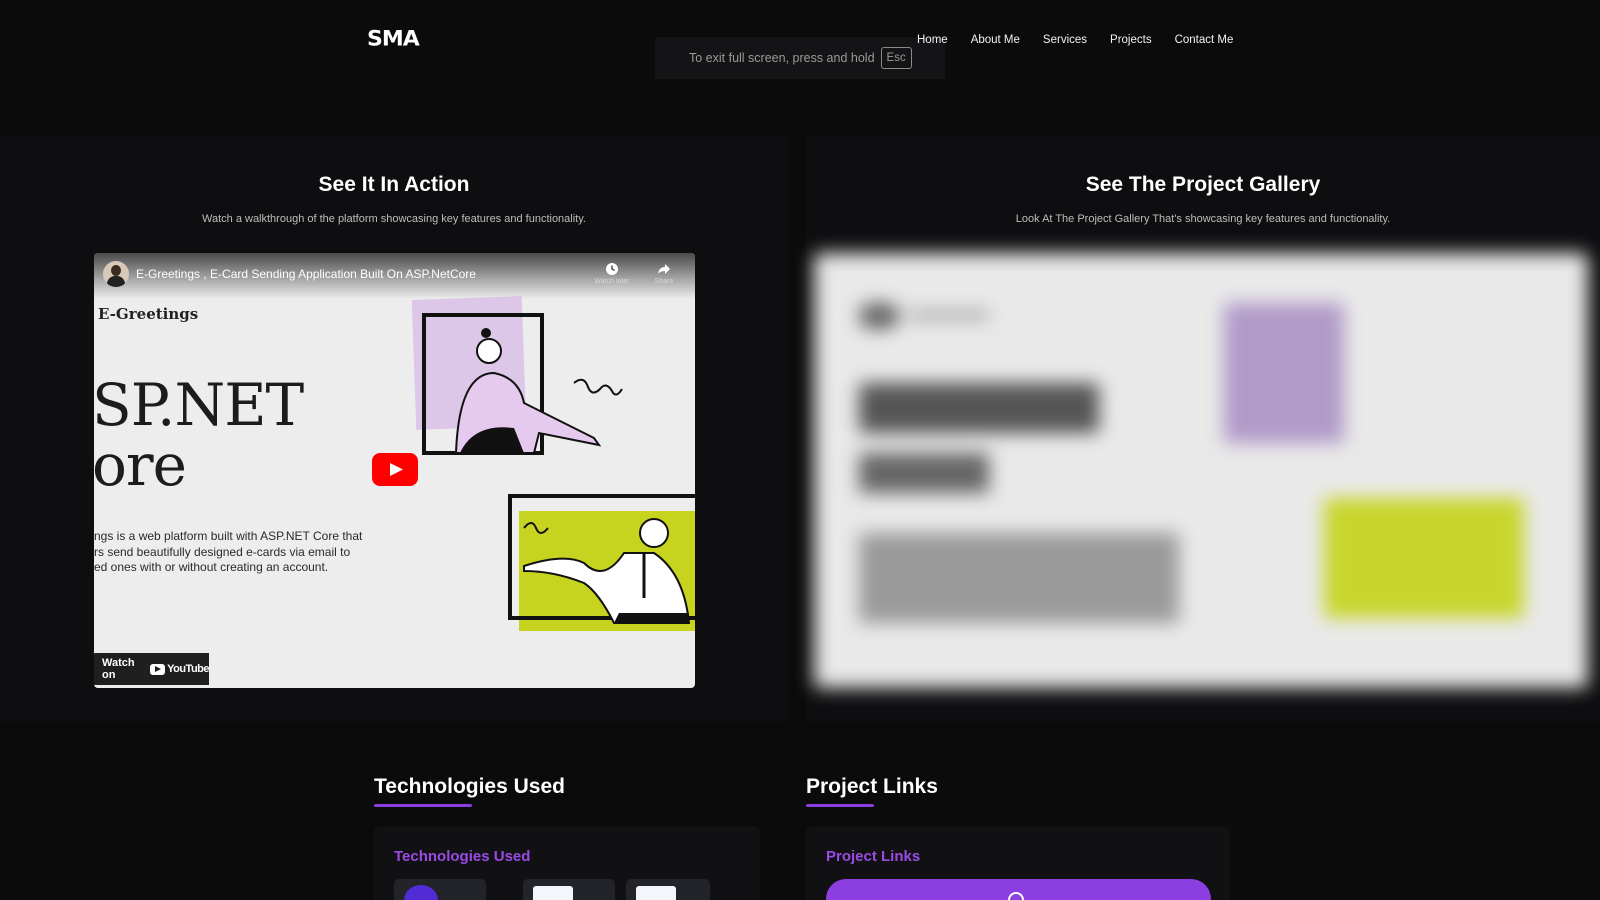 This screenshot has width=1600, height=900. What do you see at coordinates (421, 892) in the screenshot?
I see `dotnet-icon` at bounding box center [421, 892].